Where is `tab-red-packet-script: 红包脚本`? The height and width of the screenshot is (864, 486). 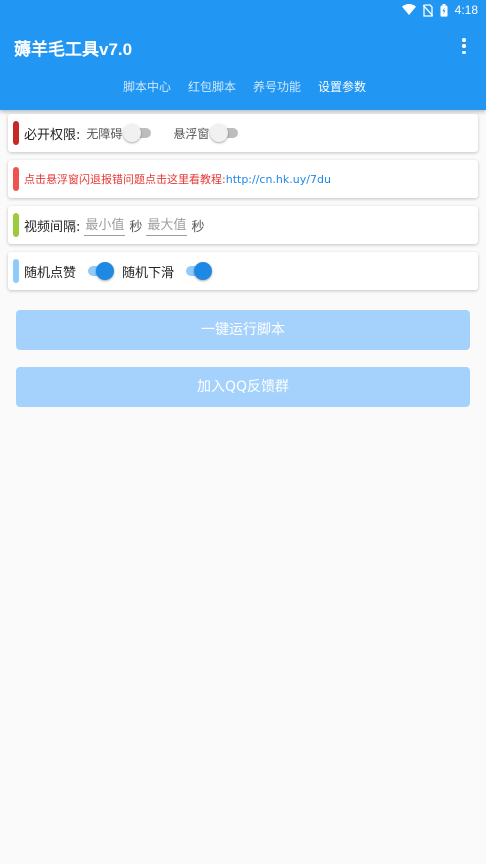 tab-red-packet-script: 红包脚本 is located at coordinates (212, 86).